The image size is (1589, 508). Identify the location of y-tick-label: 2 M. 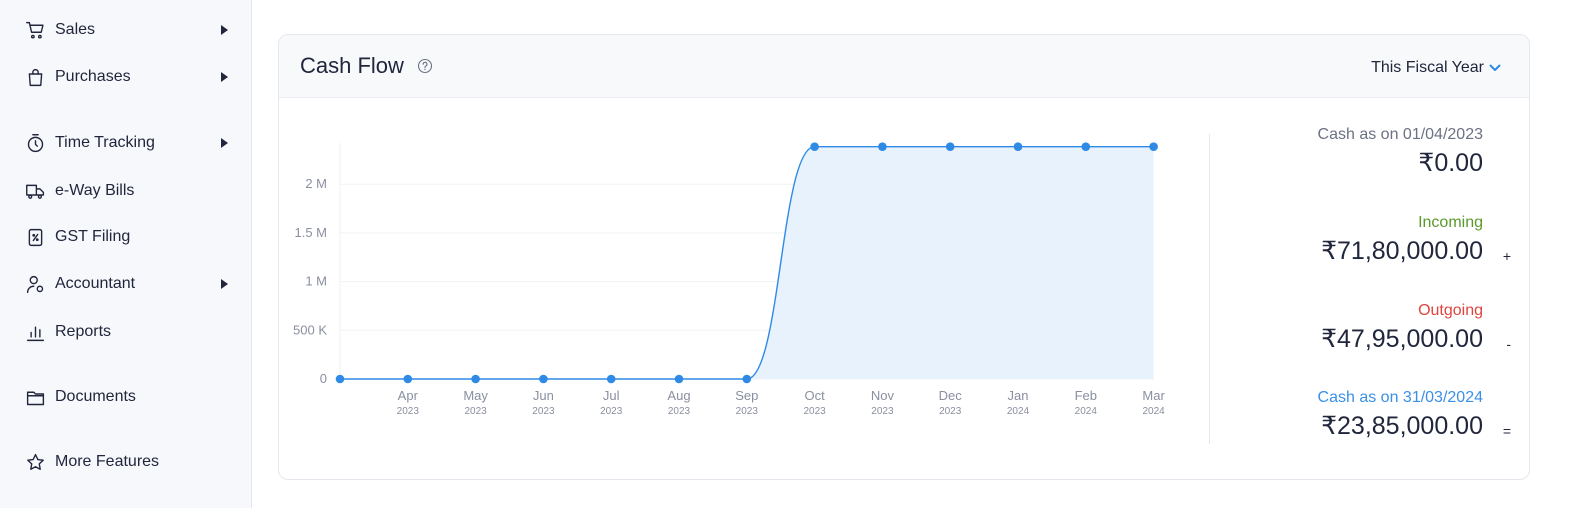
(316, 183).